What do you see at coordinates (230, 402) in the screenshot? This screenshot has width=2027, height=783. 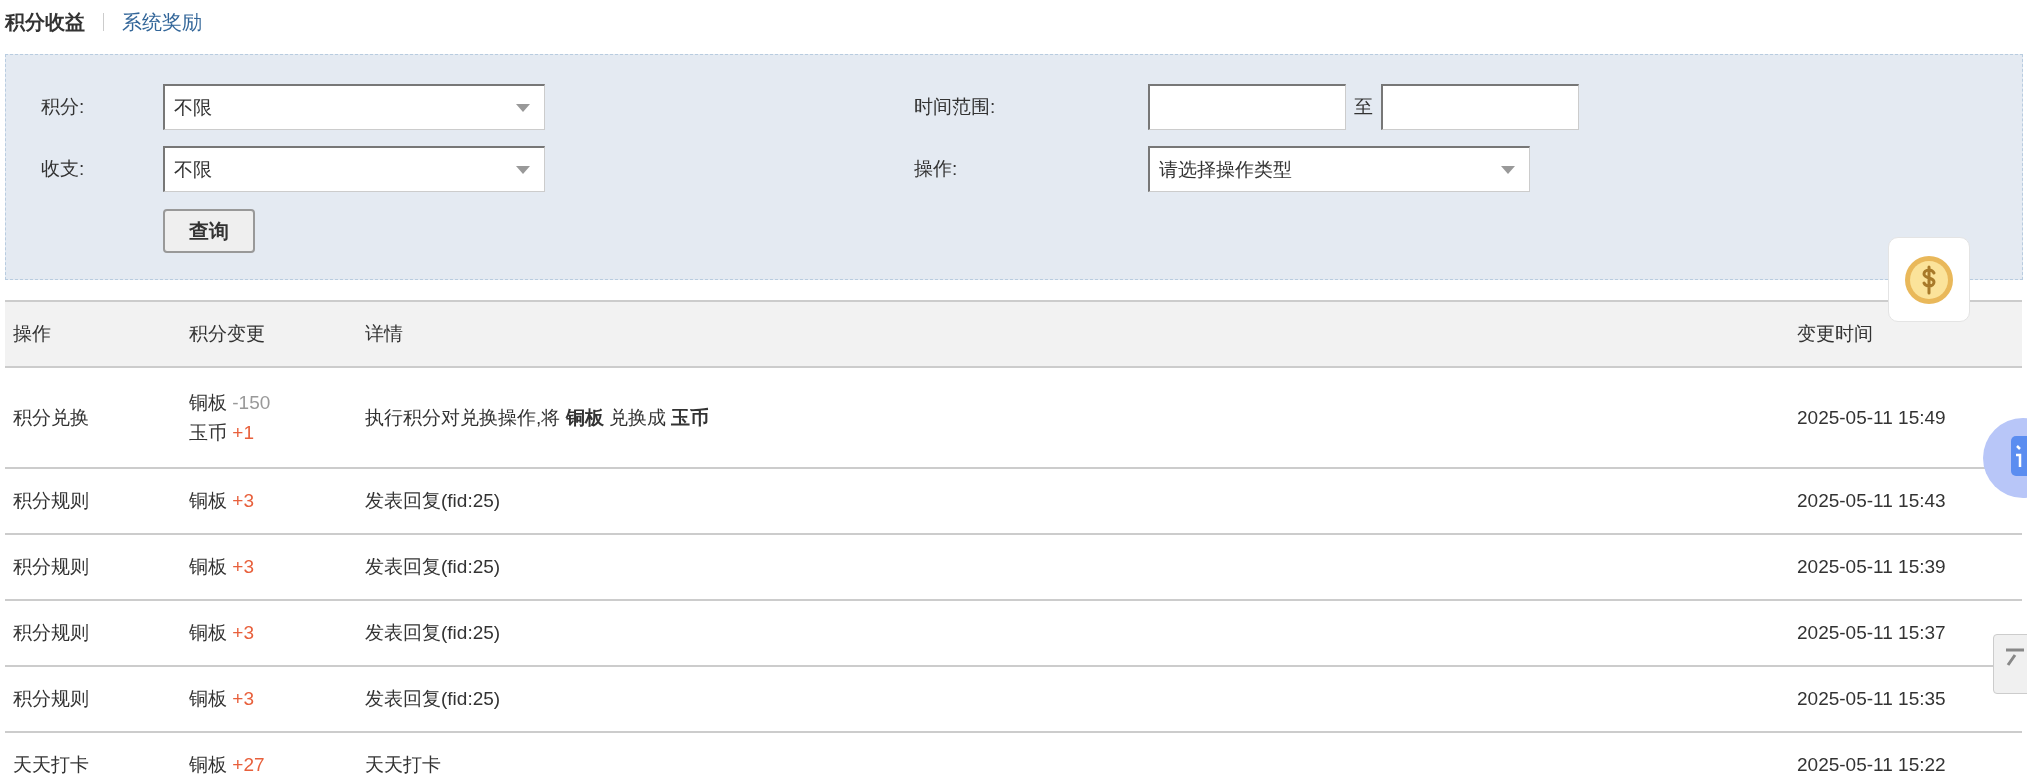 I see `points-change: 铜板 -150` at bounding box center [230, 402].